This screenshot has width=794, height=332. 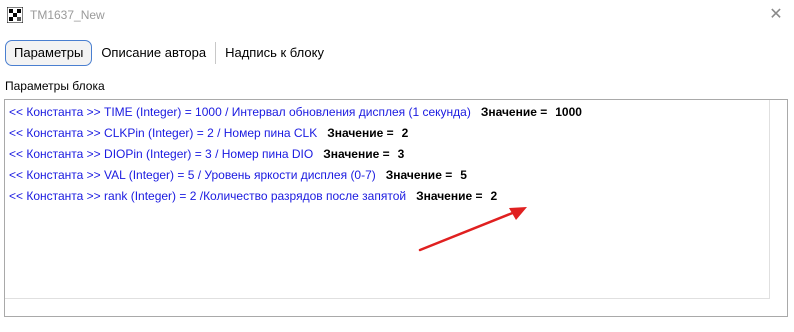 I want to click on block-parameters-label: Параметры блока, so click(x=55, y=86).